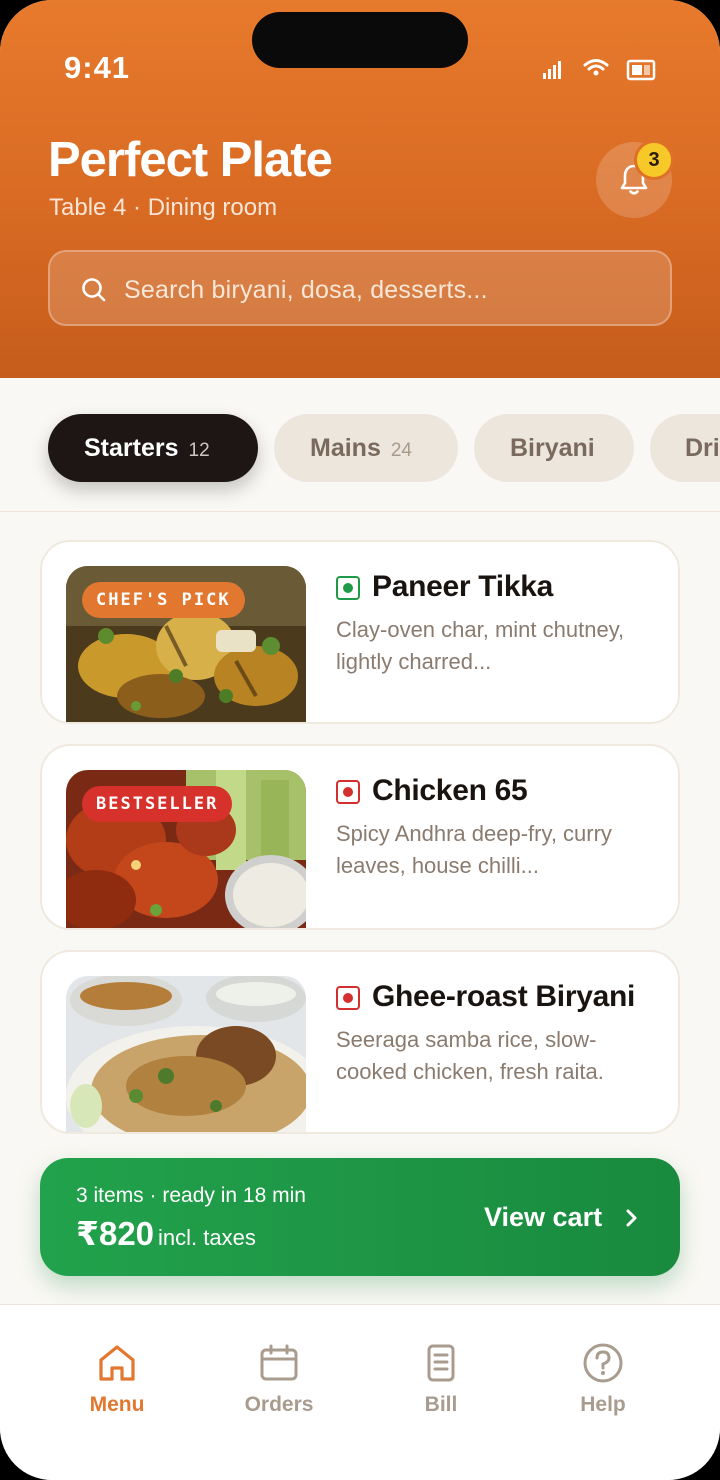  Describe the element at coordinates (157, 804) in the screenshot. I see `bestseller-tag: BESTSELLER` at that location.